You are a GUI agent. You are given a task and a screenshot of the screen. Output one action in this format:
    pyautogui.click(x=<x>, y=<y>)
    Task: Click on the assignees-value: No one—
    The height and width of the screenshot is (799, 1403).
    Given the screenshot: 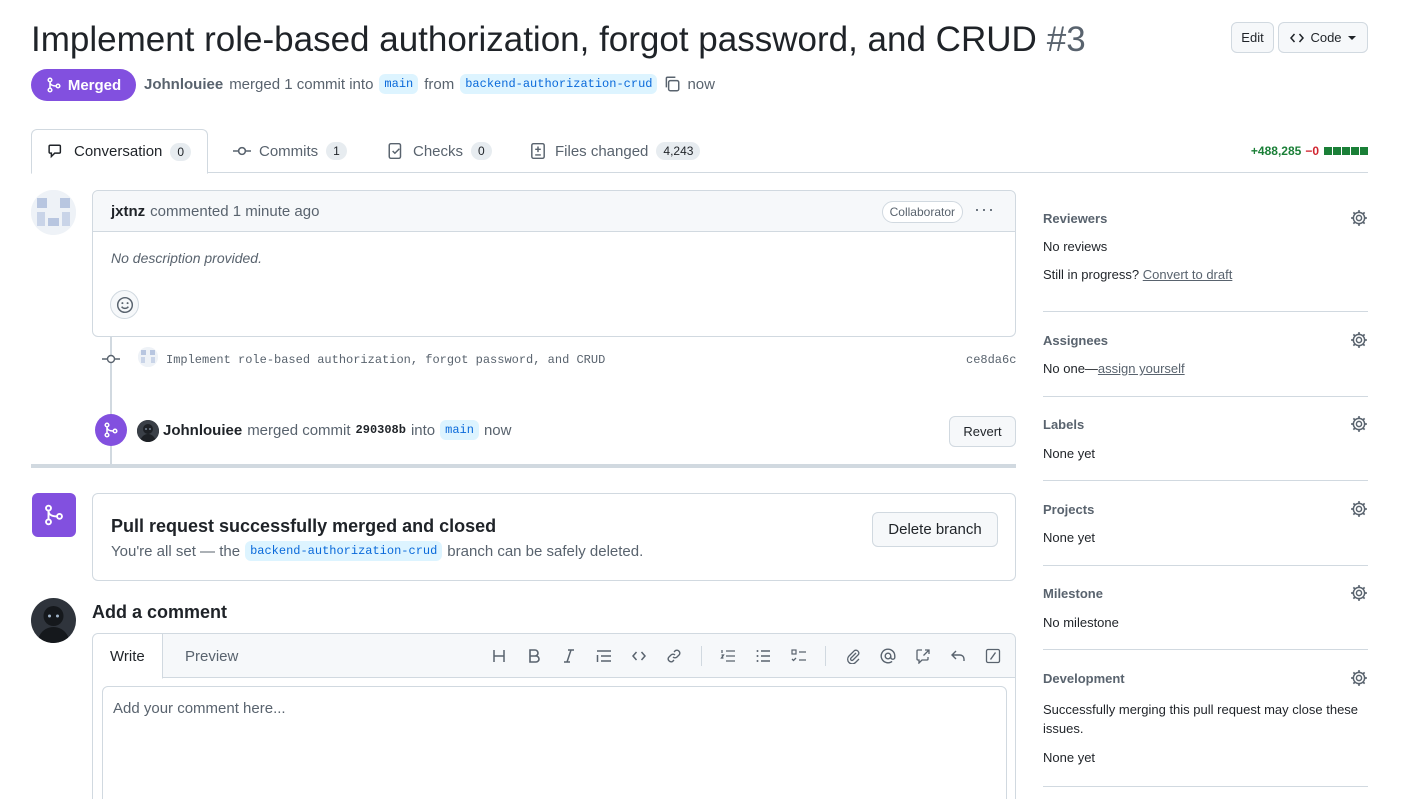 What is the action you would take?
    pyautogui.click(x=1070, y=368)
    